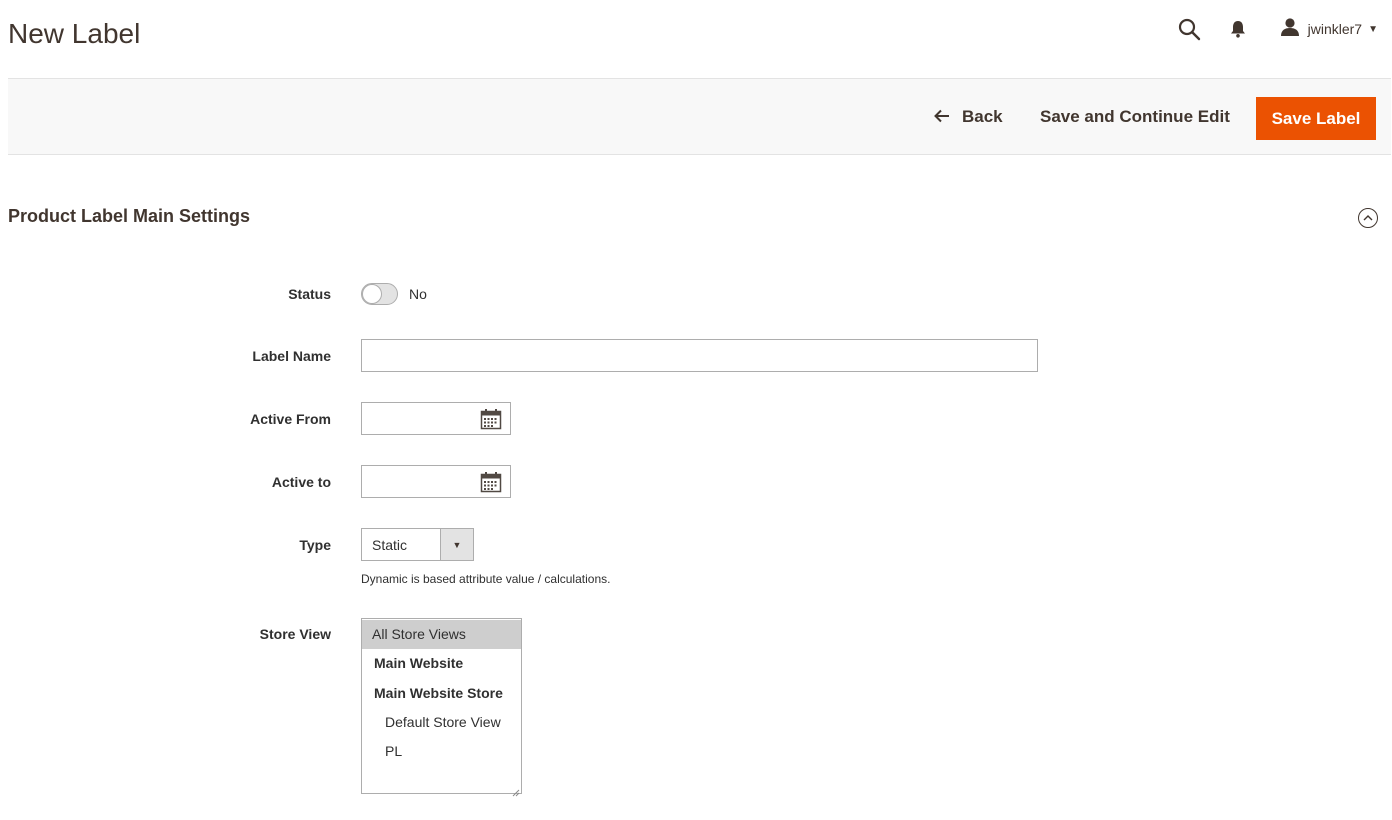  What do you see at coordinates (291, 356) in the screenshot?
I see `label-name-label: Label Name` at bounding box center [291, 356].